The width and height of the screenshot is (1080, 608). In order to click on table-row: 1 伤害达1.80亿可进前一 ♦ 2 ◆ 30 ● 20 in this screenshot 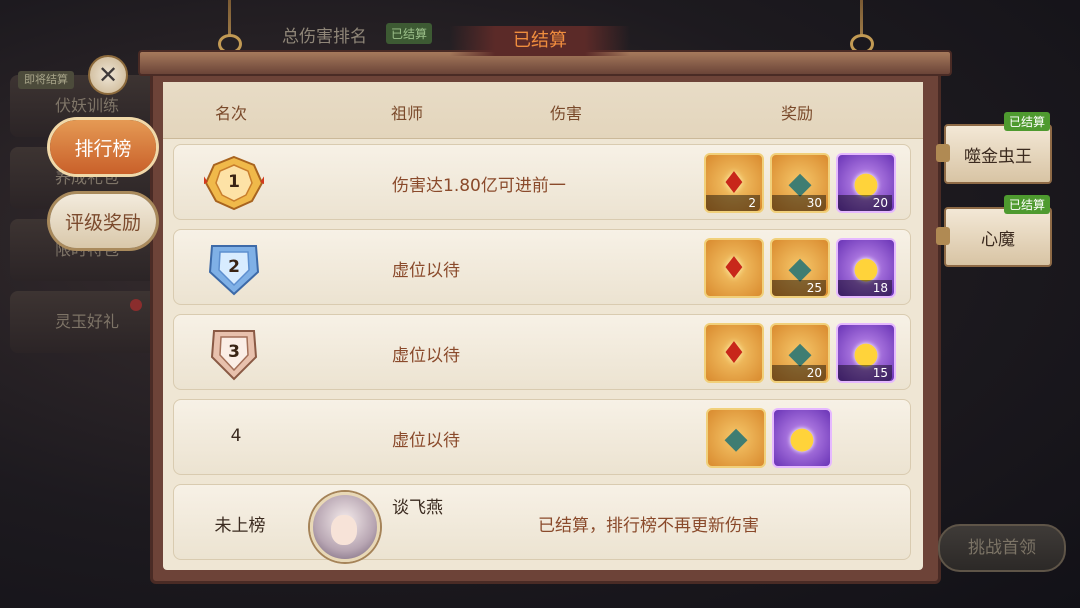, I will do `click(542, 182)`.